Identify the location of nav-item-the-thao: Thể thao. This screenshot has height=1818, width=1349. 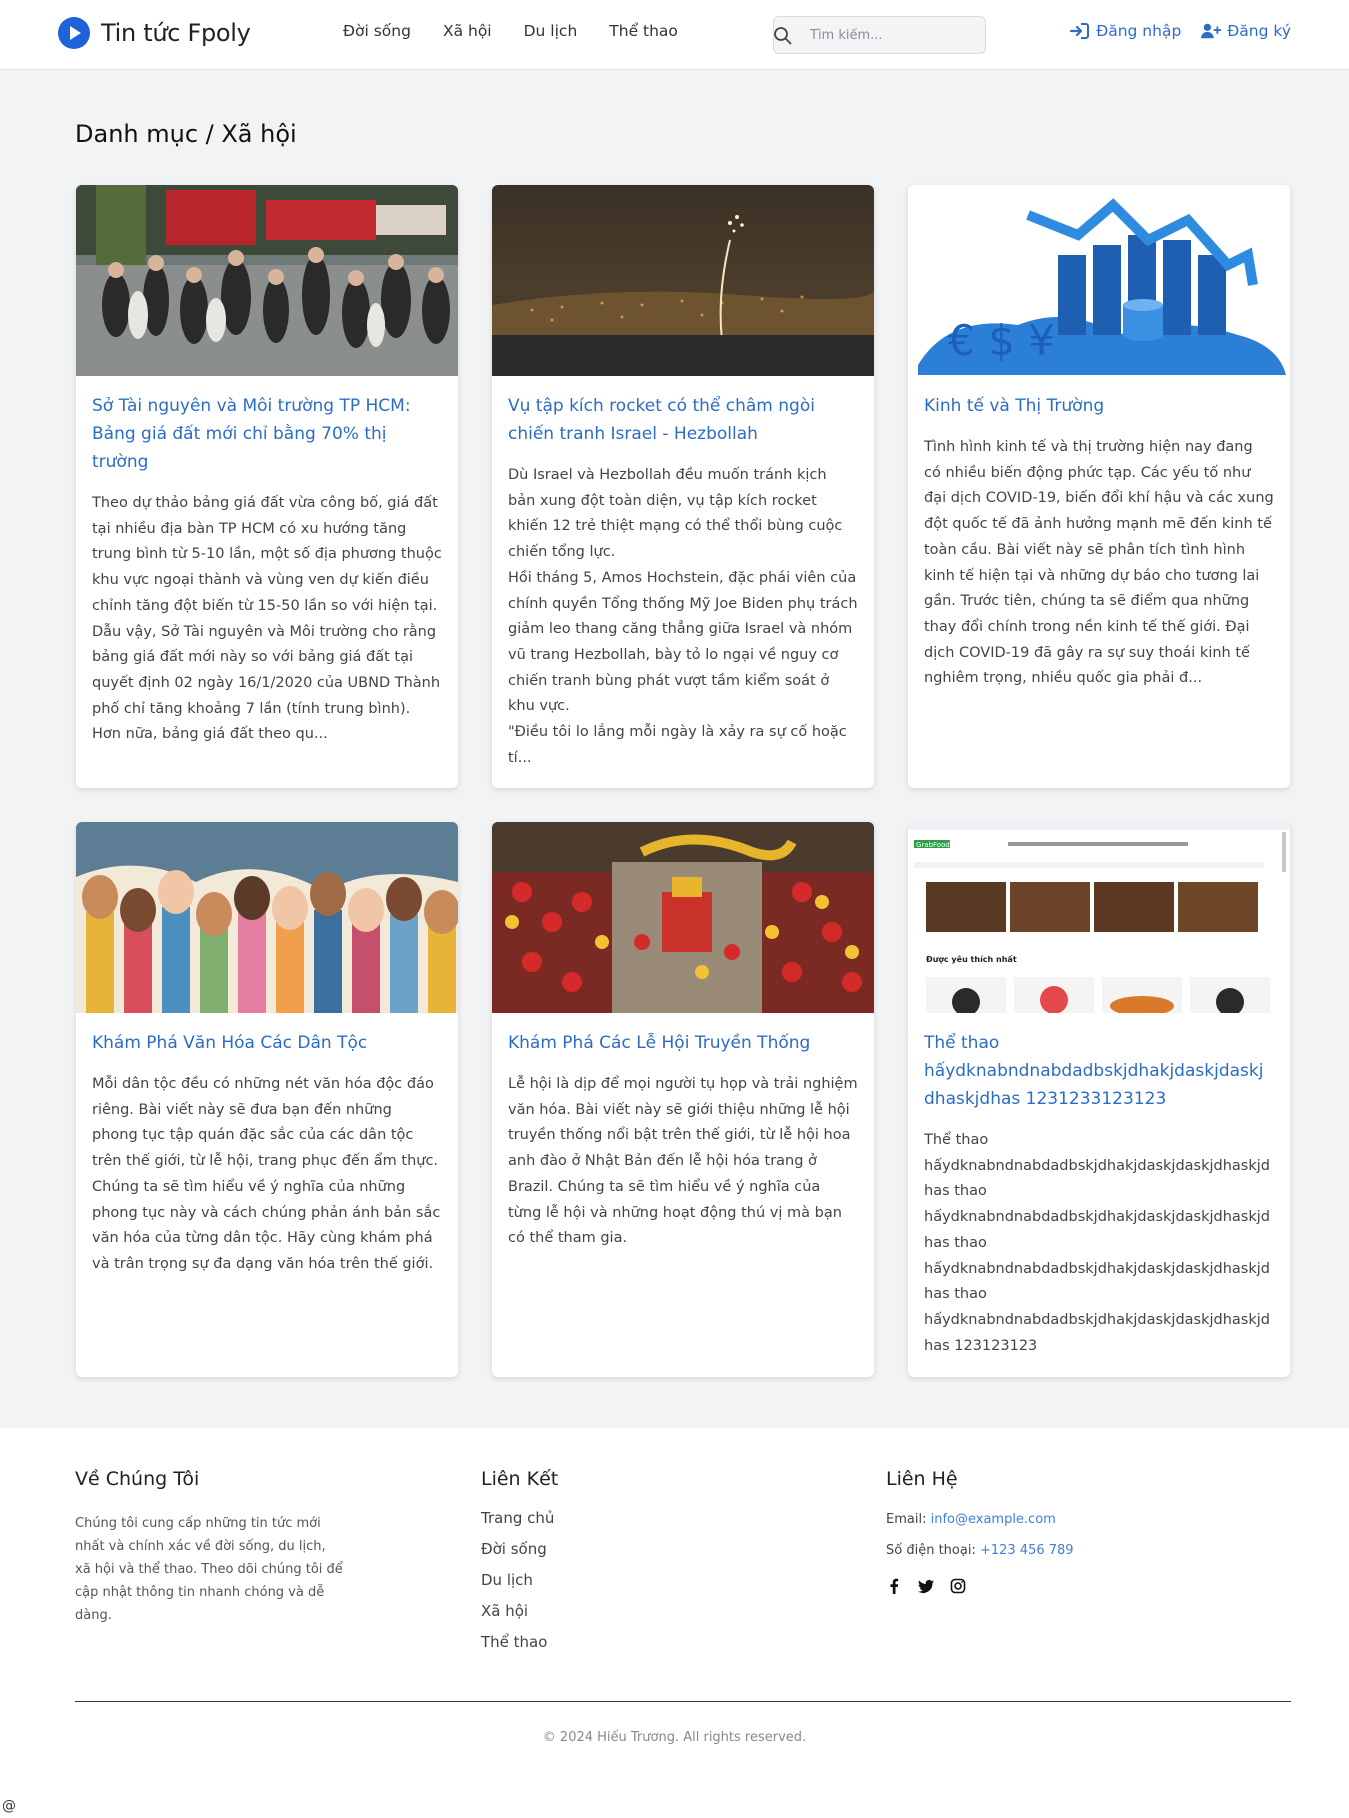
(643, 31).